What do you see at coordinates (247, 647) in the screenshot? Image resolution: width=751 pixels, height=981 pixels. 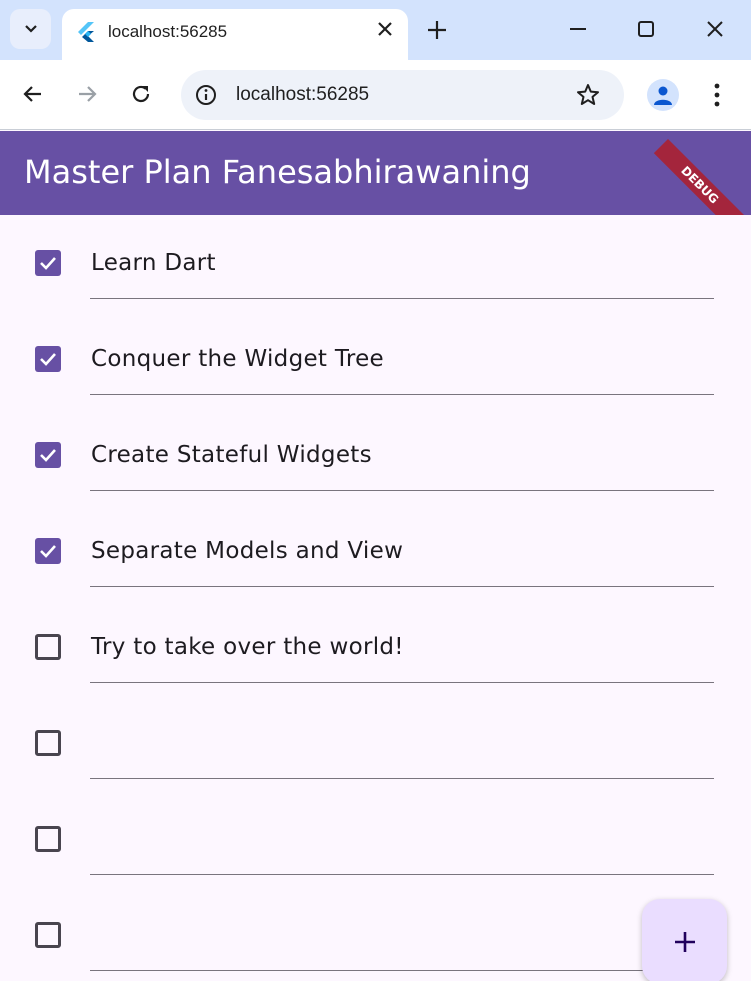 I see `task-text: Try to take over the world!` at bounding box center [247, 647].